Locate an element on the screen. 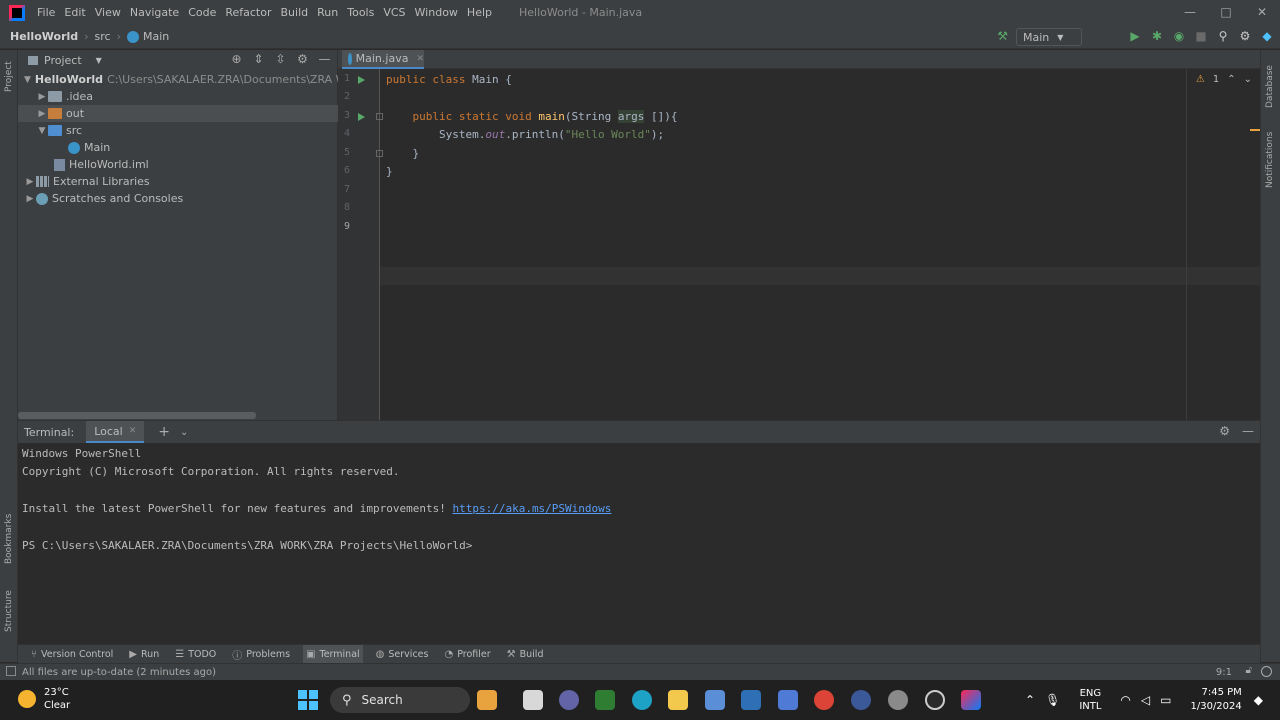 Image resolution: width=1280 pixels, height=720 pixels. jetbrains-ai-icon: ◆ is located at coordinates (1267, 36).